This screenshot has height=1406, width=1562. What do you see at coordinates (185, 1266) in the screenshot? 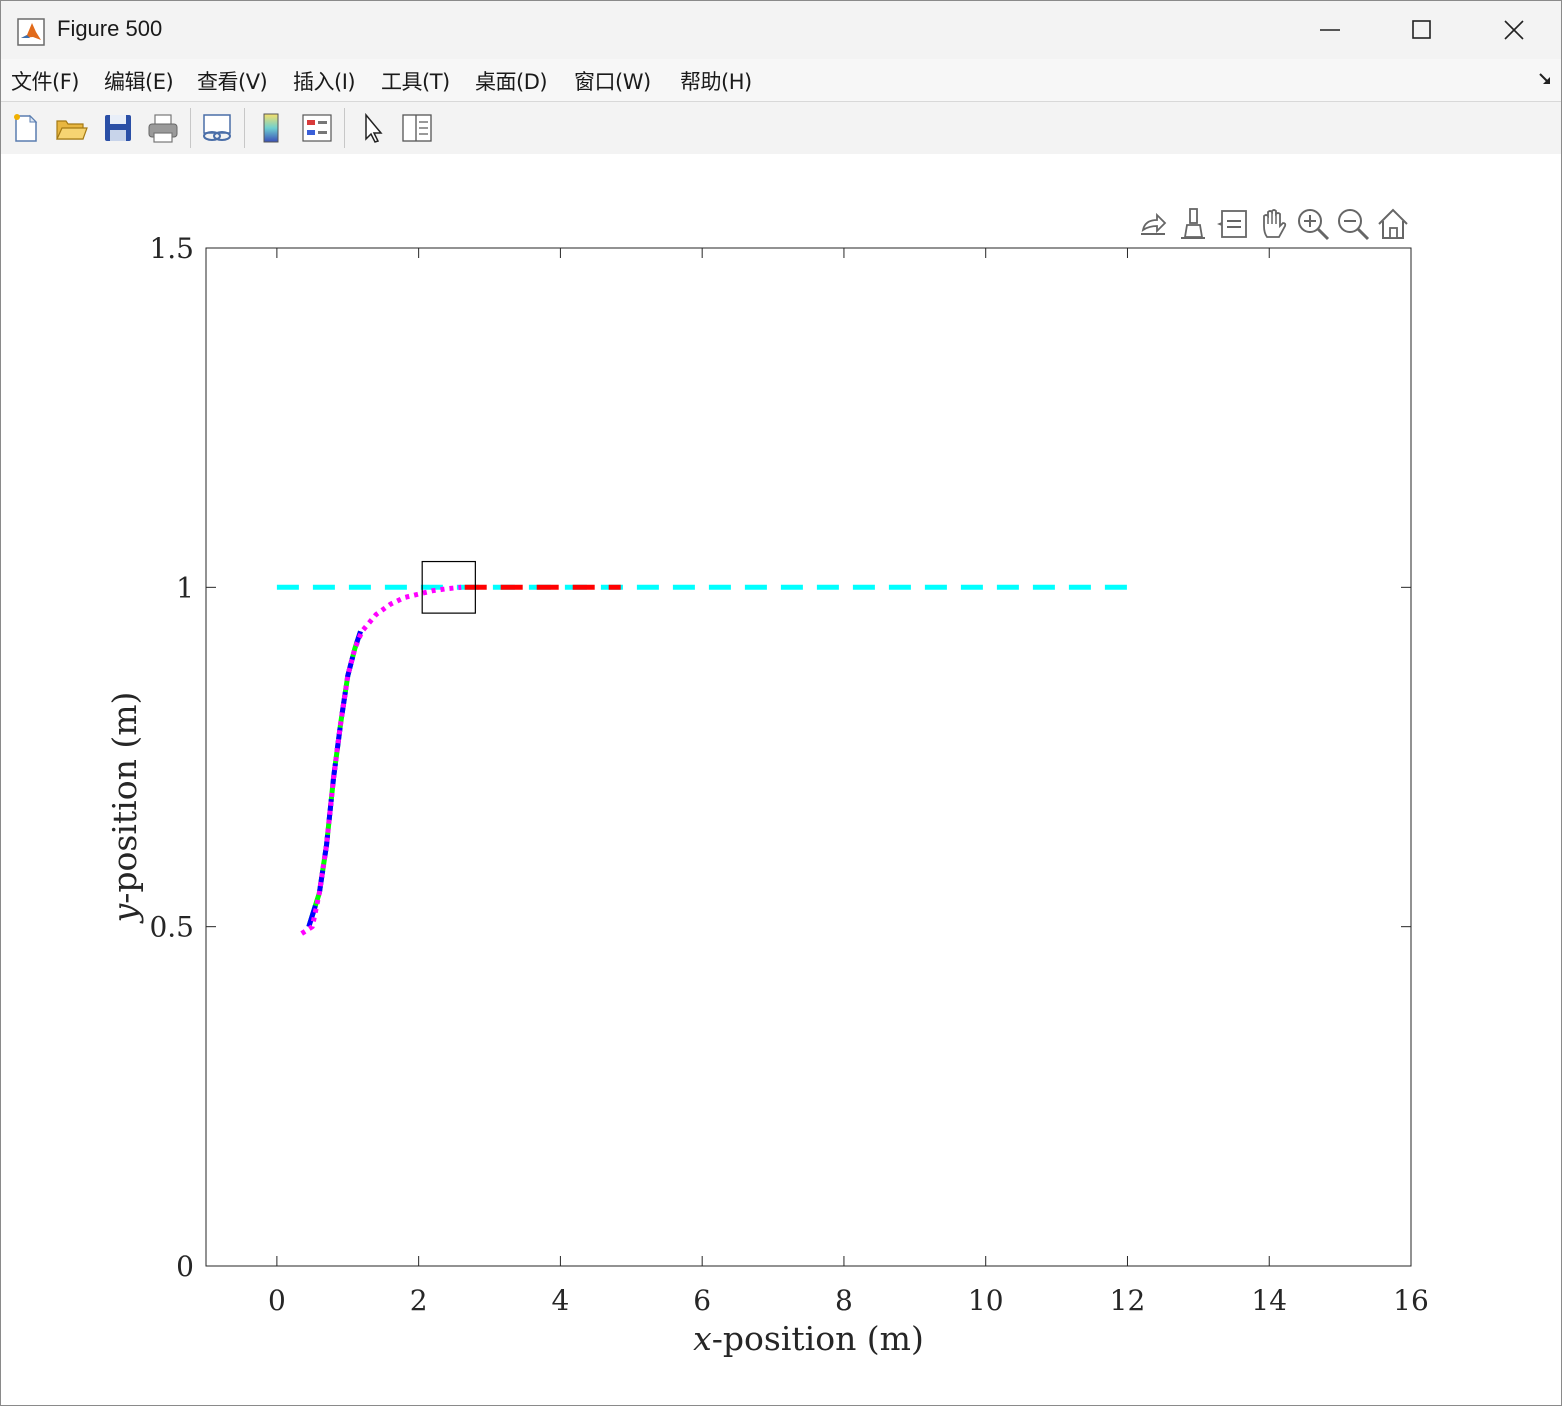
I see `y-tick-label: 0` at bounding box center [185, 1266].